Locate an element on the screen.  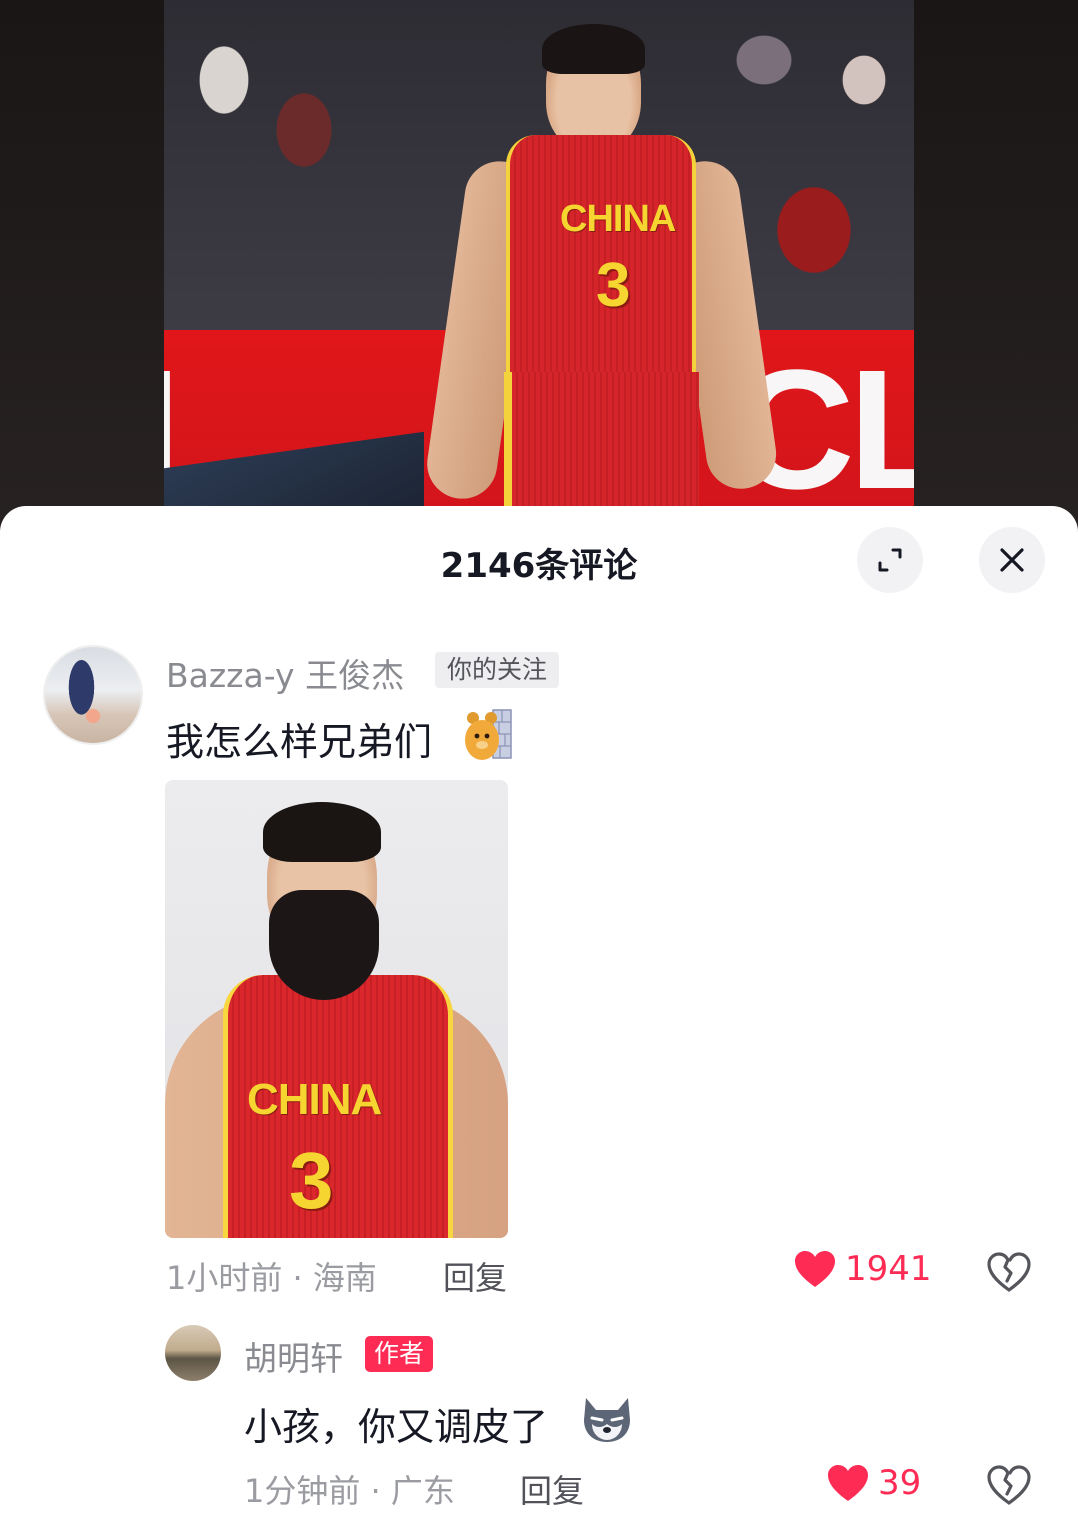
like-button: 1941 is located at coordinates (862, 1269).